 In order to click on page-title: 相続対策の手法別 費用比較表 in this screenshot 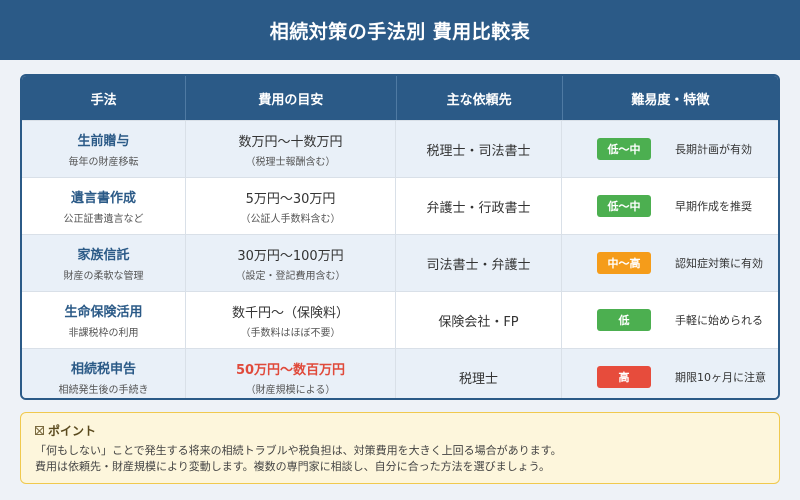, I will do `click(400, 31)`.